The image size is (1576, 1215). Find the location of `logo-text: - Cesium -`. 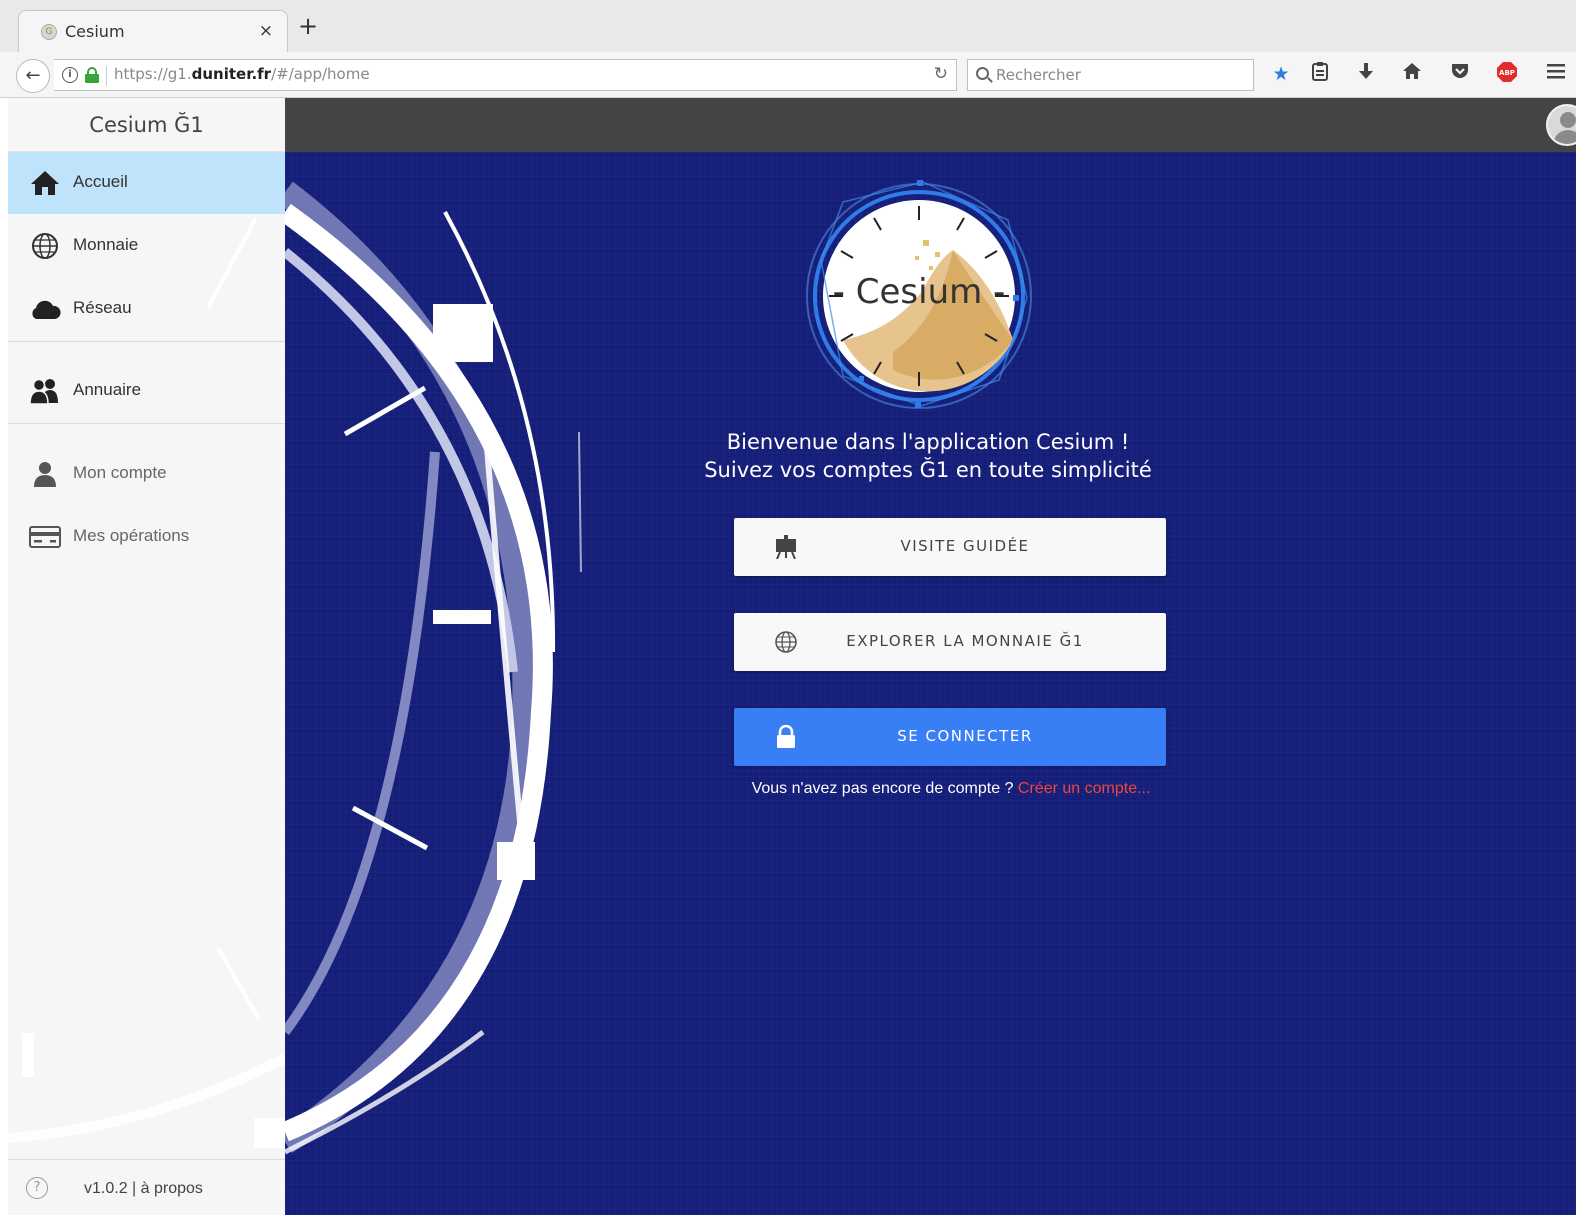

logo-text: - Cesium - is located at coordinates (919, 292).